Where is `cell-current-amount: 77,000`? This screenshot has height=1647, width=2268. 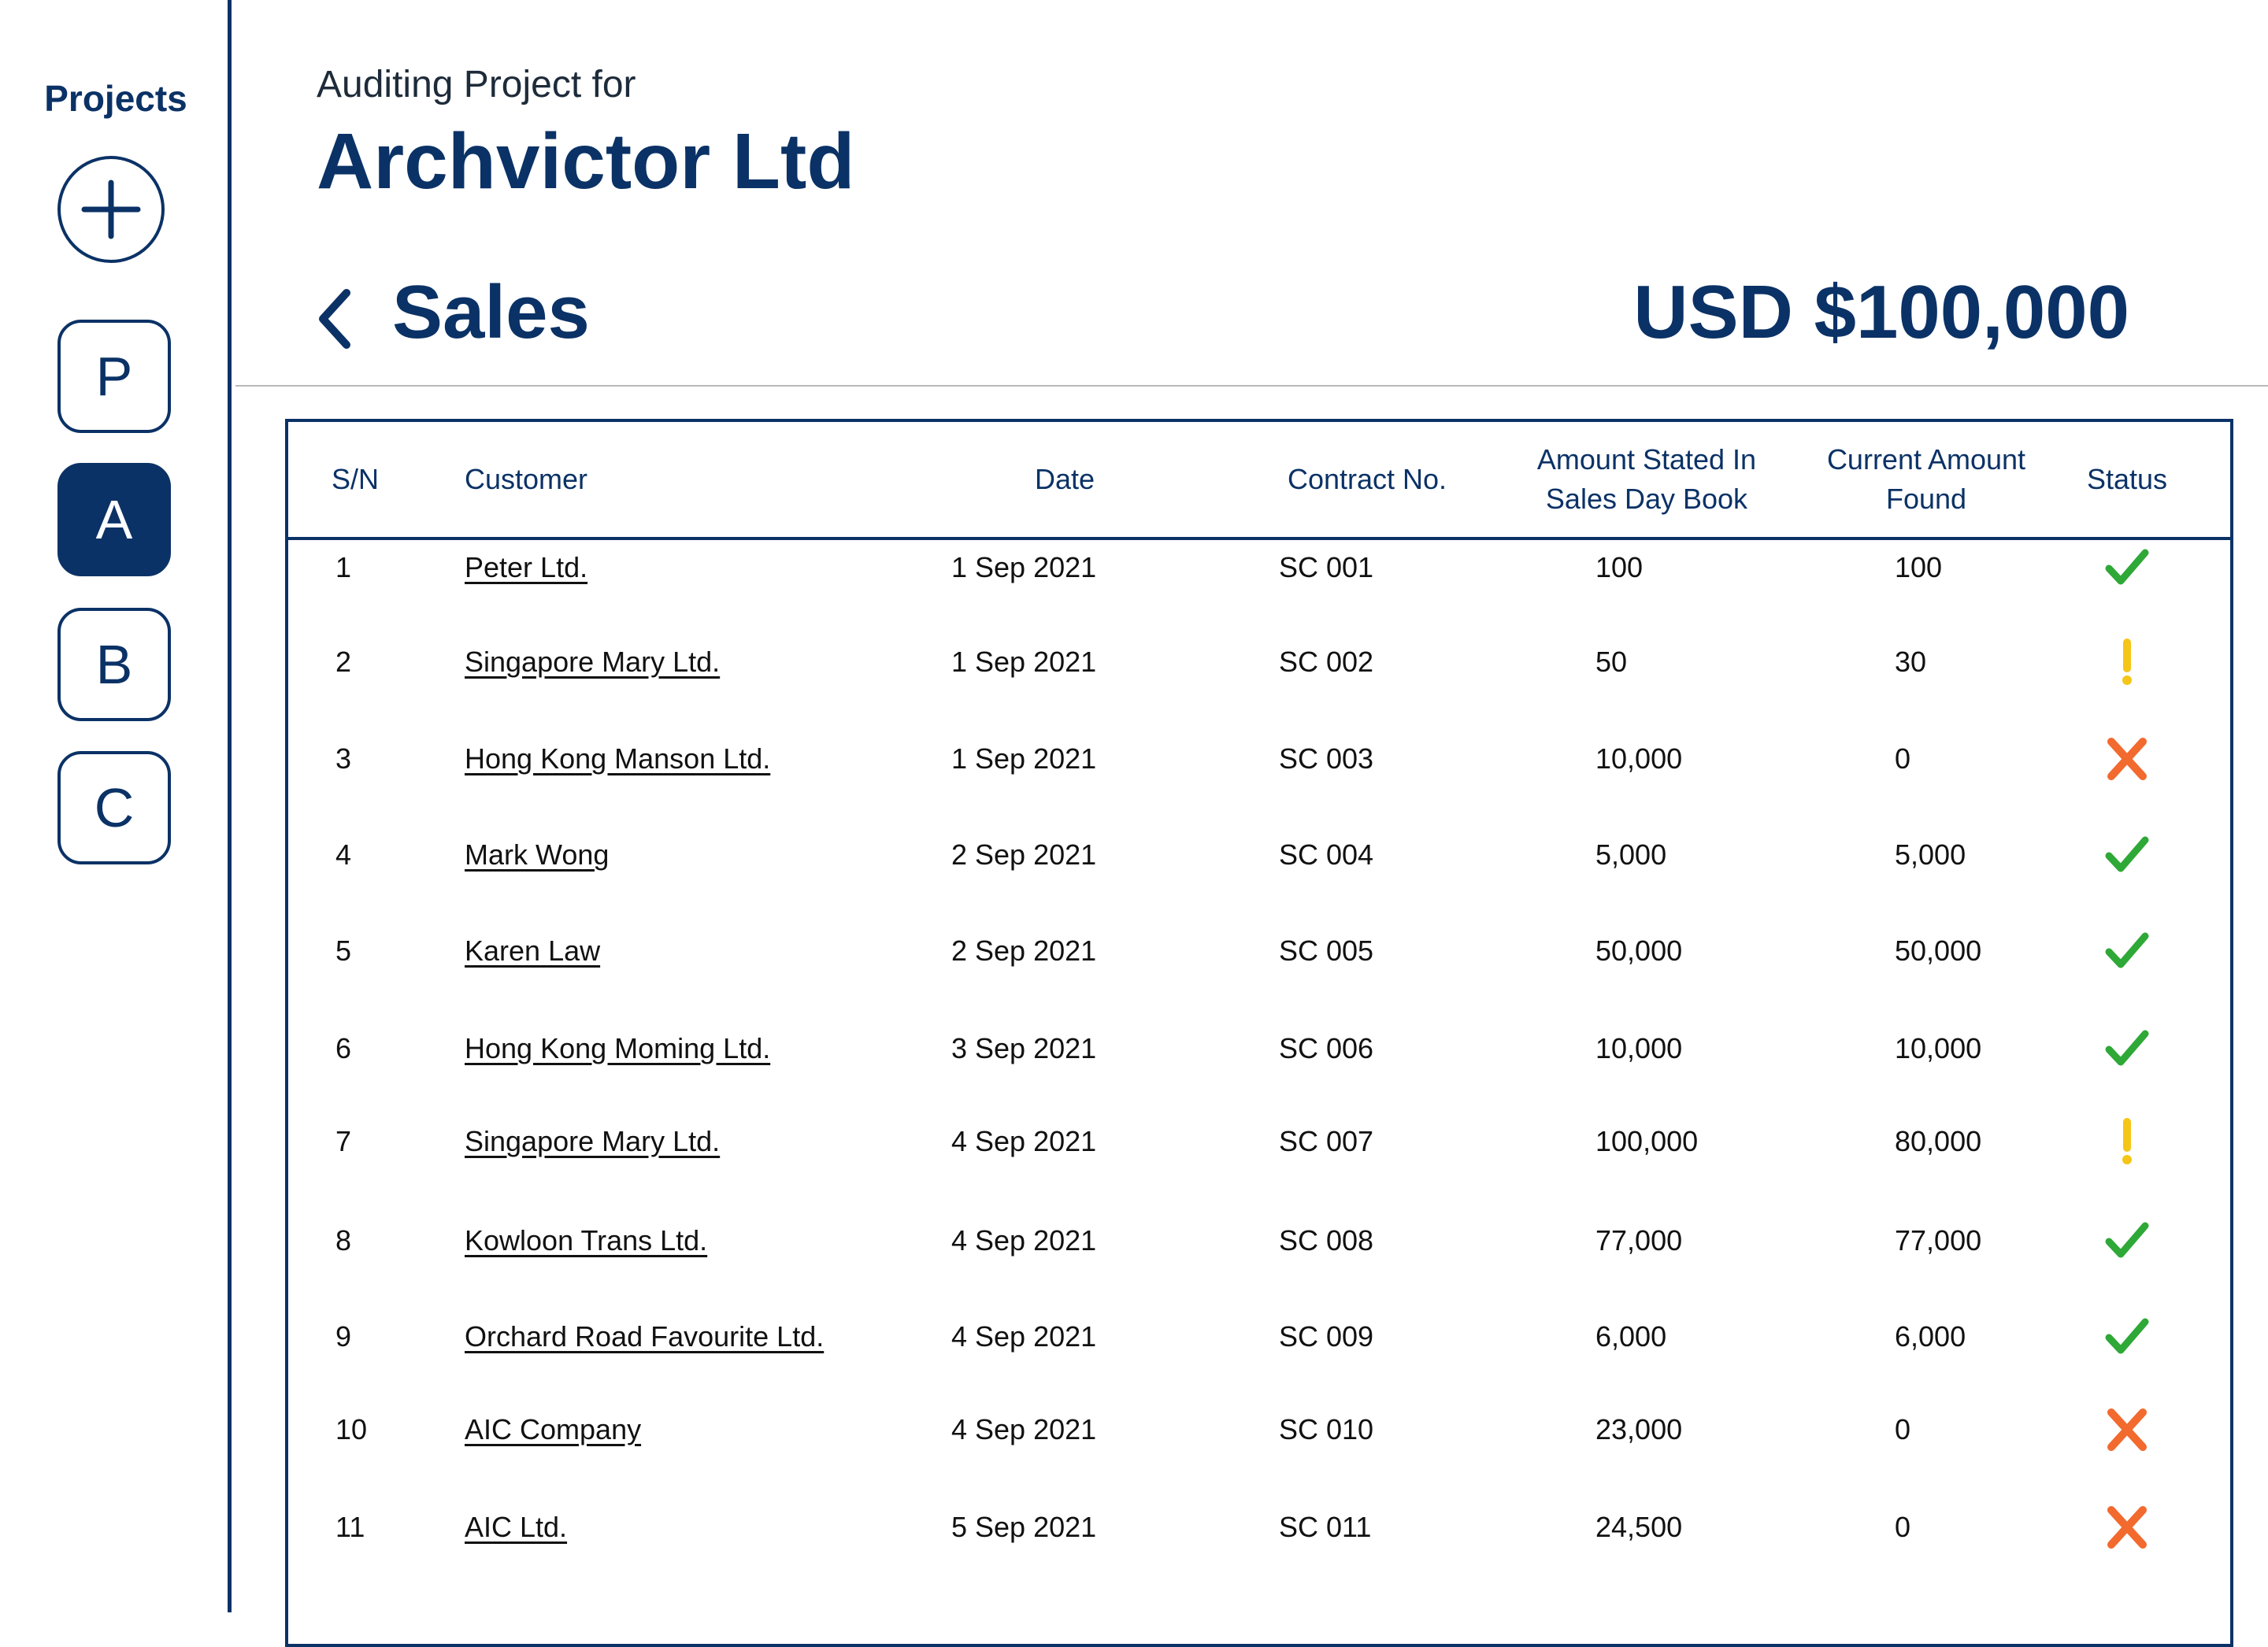 cell-current-amount: 77,000 is located at coordinates (1938, 1240).